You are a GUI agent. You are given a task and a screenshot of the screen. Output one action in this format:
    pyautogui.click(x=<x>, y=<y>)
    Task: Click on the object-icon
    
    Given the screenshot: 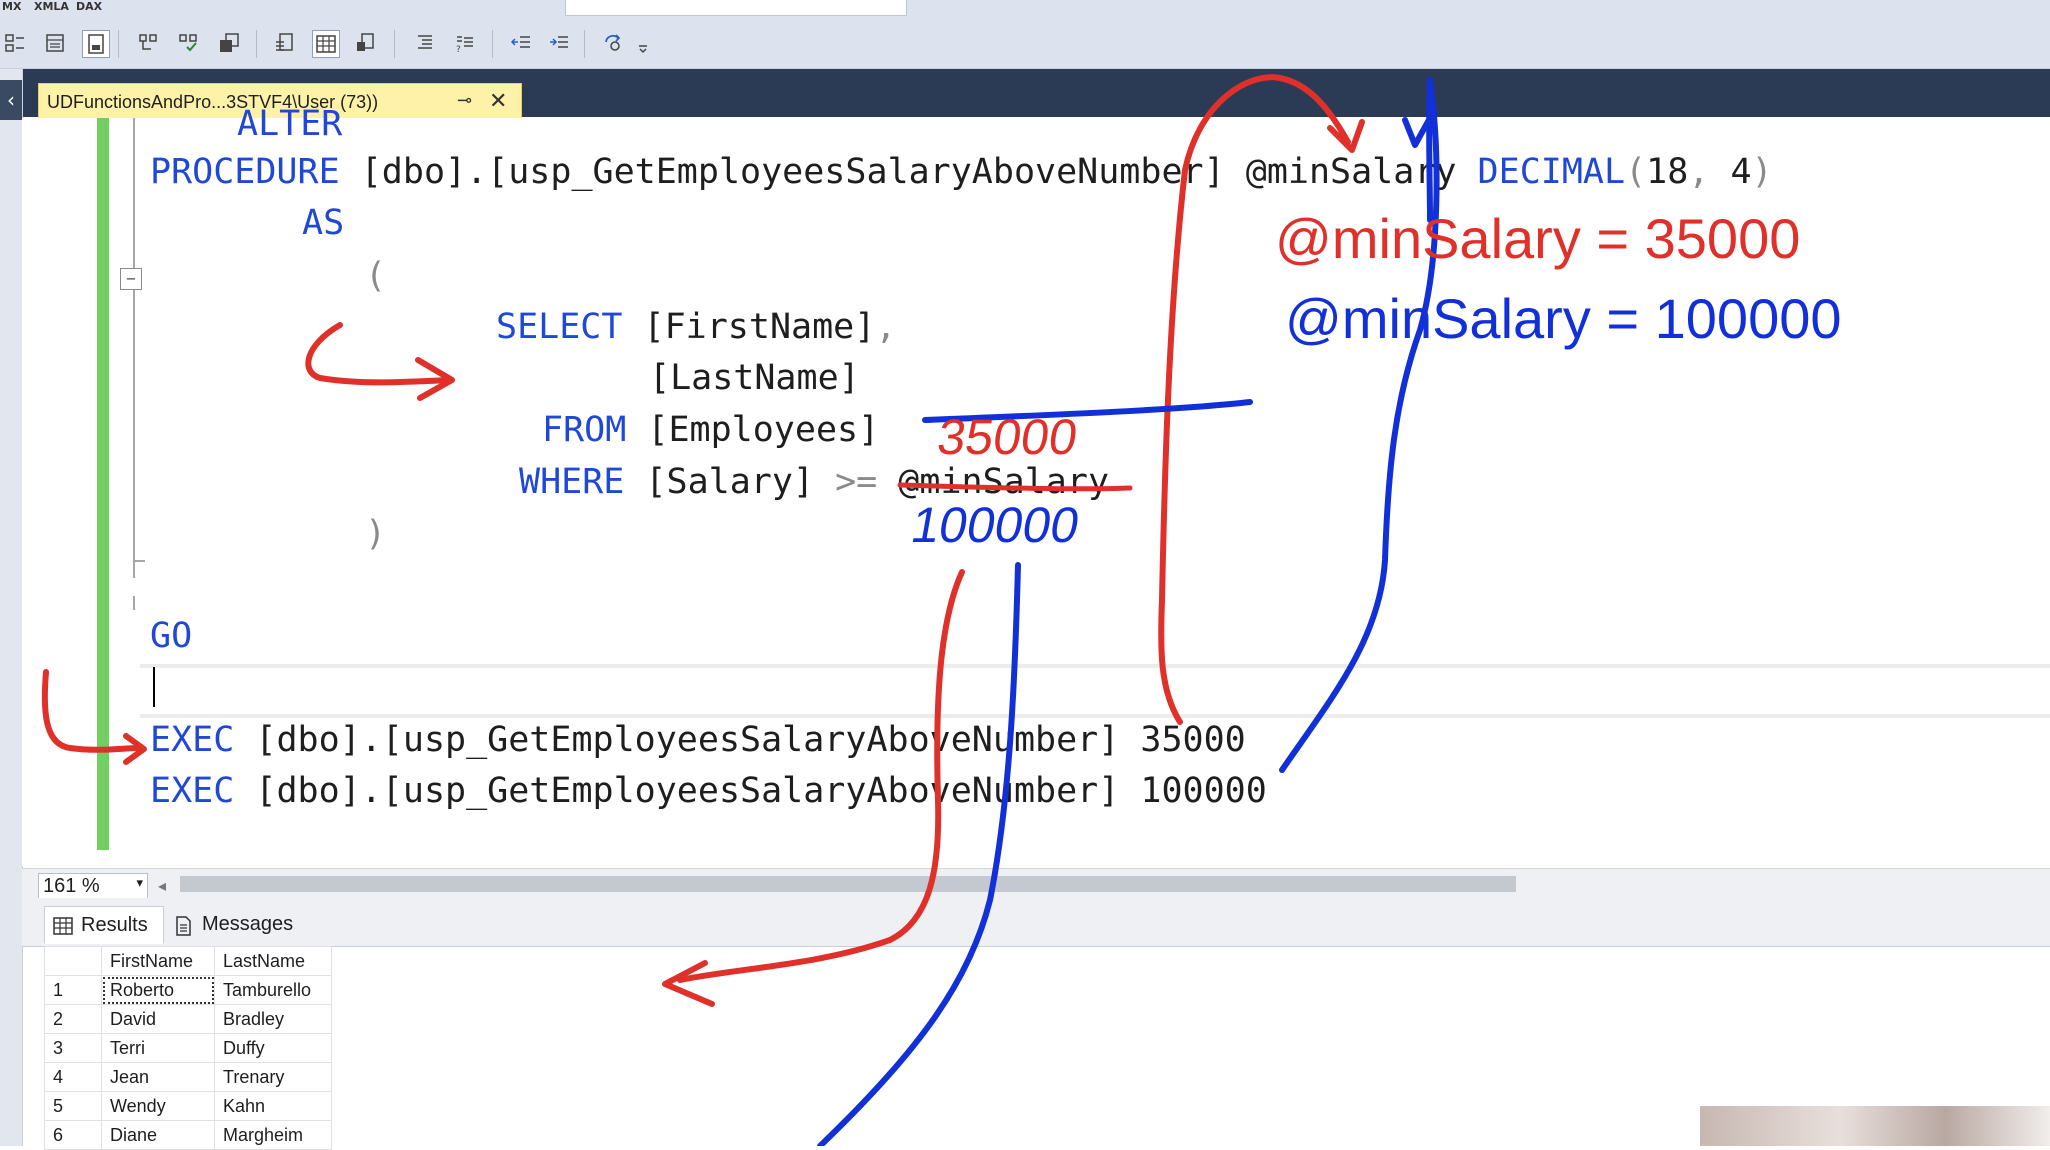 What is the action you would take?
    pyautogui.click(x=149, y=43)
    